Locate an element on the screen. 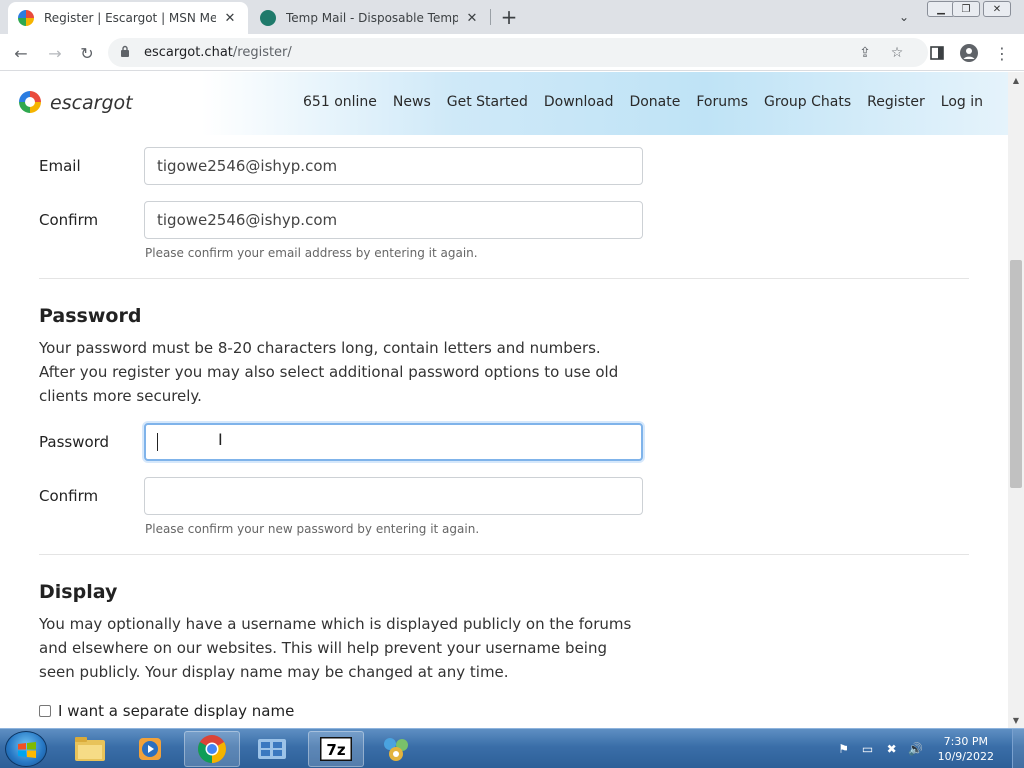 The height and width of the screenshot is (768, 1024). tab-title: Register | Escargot | MSN Messenger is located at coordinates (130, 18).